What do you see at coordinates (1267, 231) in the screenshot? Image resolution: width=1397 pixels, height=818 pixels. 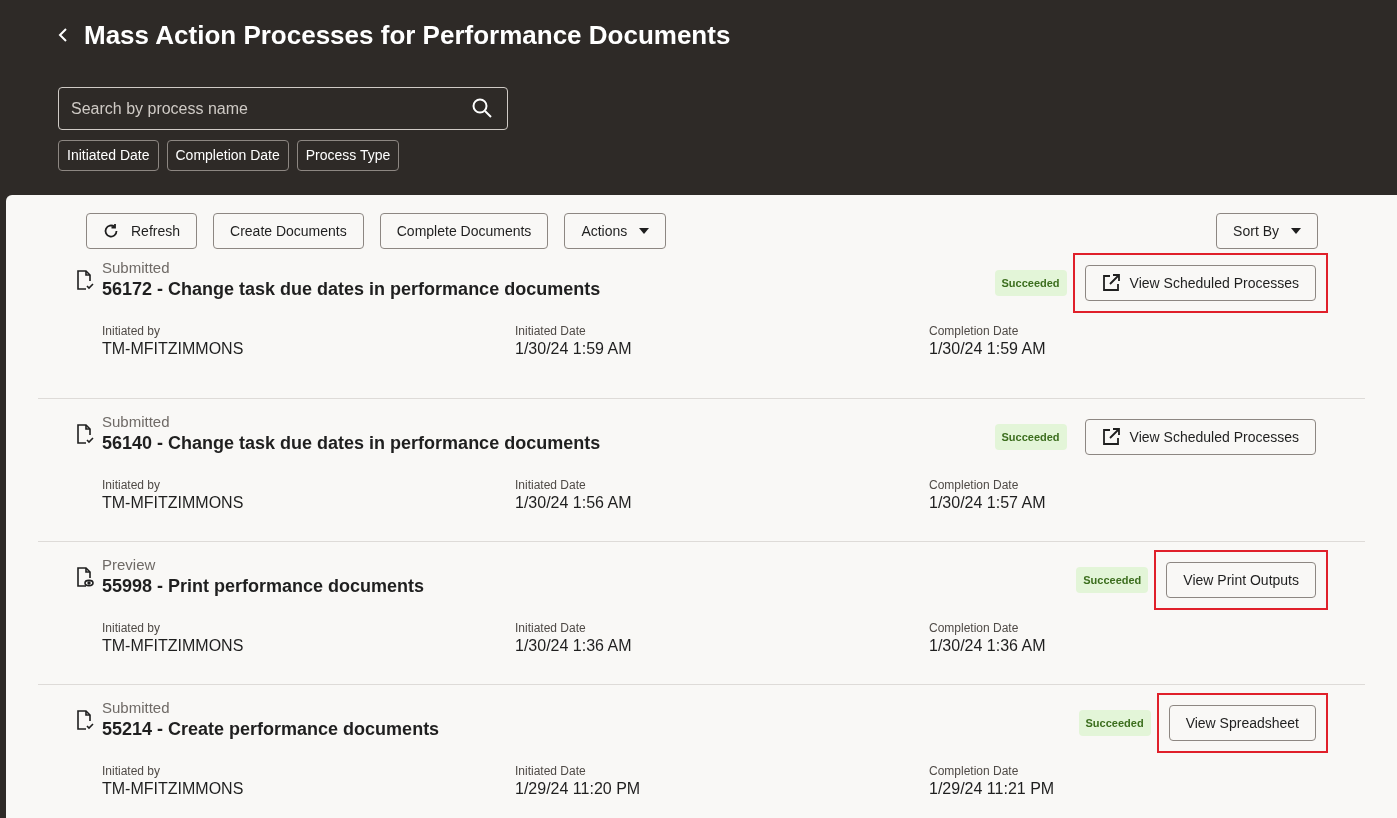 I see `sort-by-button: Sort By` at bounding box center [1267, 231].